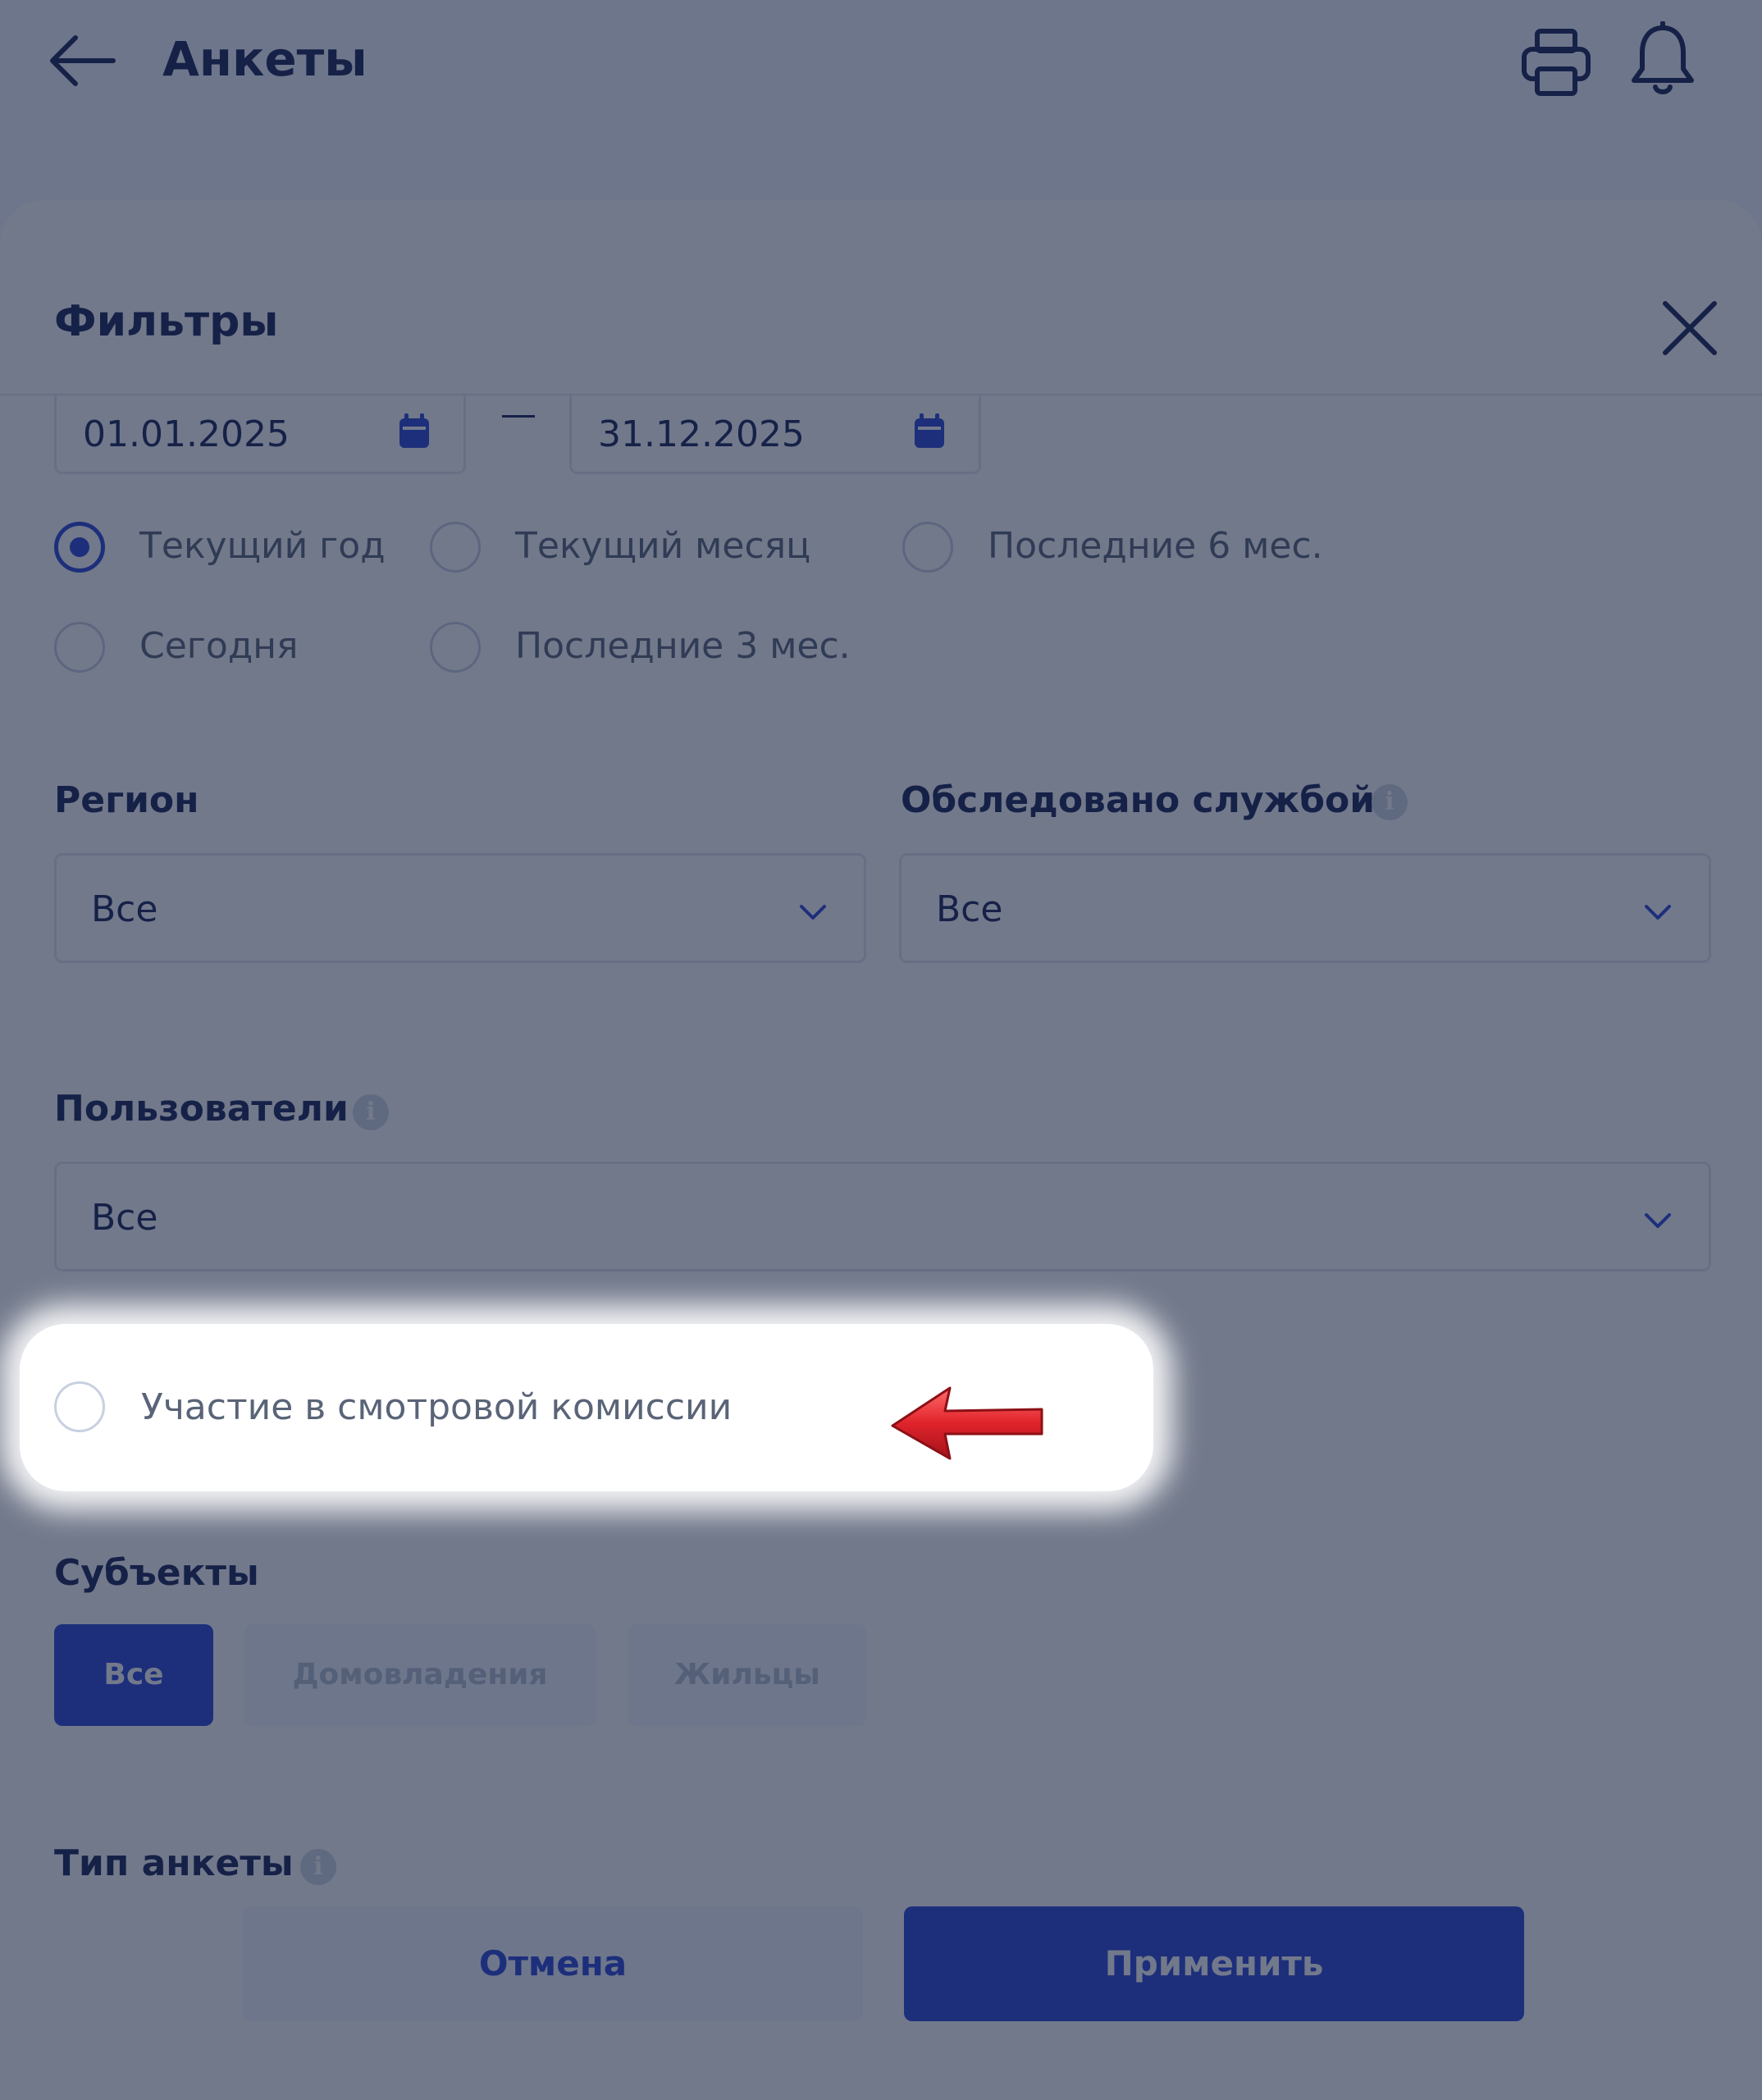 Image resolution: width=1762 pixels, height=2100 pixels. Describe the element at coordinates (683, 646) in the screenshot. I see `period-label-last-3-months: Последние 3 мес.` at that location.